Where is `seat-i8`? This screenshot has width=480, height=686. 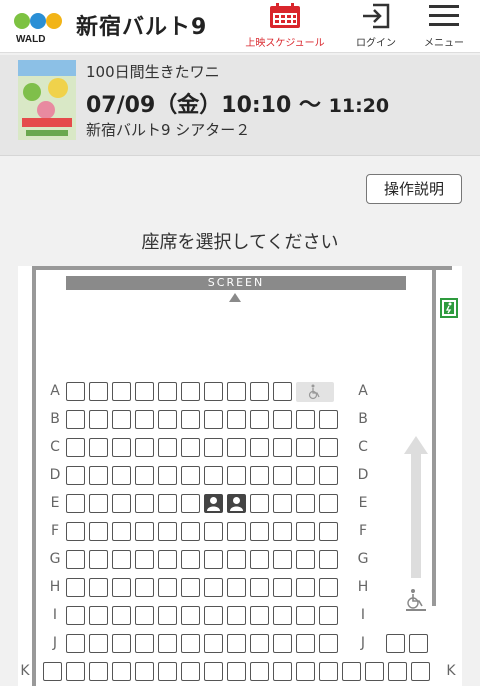
seat-i8 is located at coordinates (236, 615).